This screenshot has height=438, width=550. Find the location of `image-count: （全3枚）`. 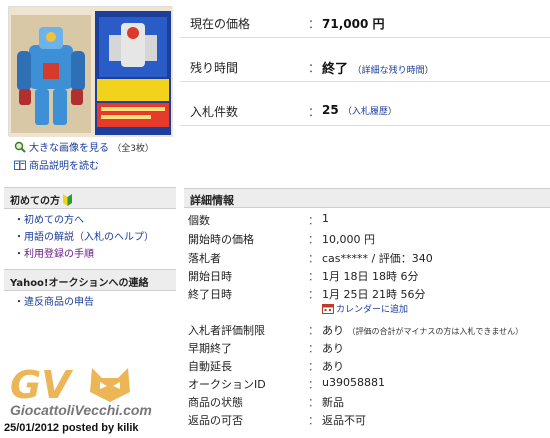

image-count: （全3枚） is located at coordinates (133, 149).